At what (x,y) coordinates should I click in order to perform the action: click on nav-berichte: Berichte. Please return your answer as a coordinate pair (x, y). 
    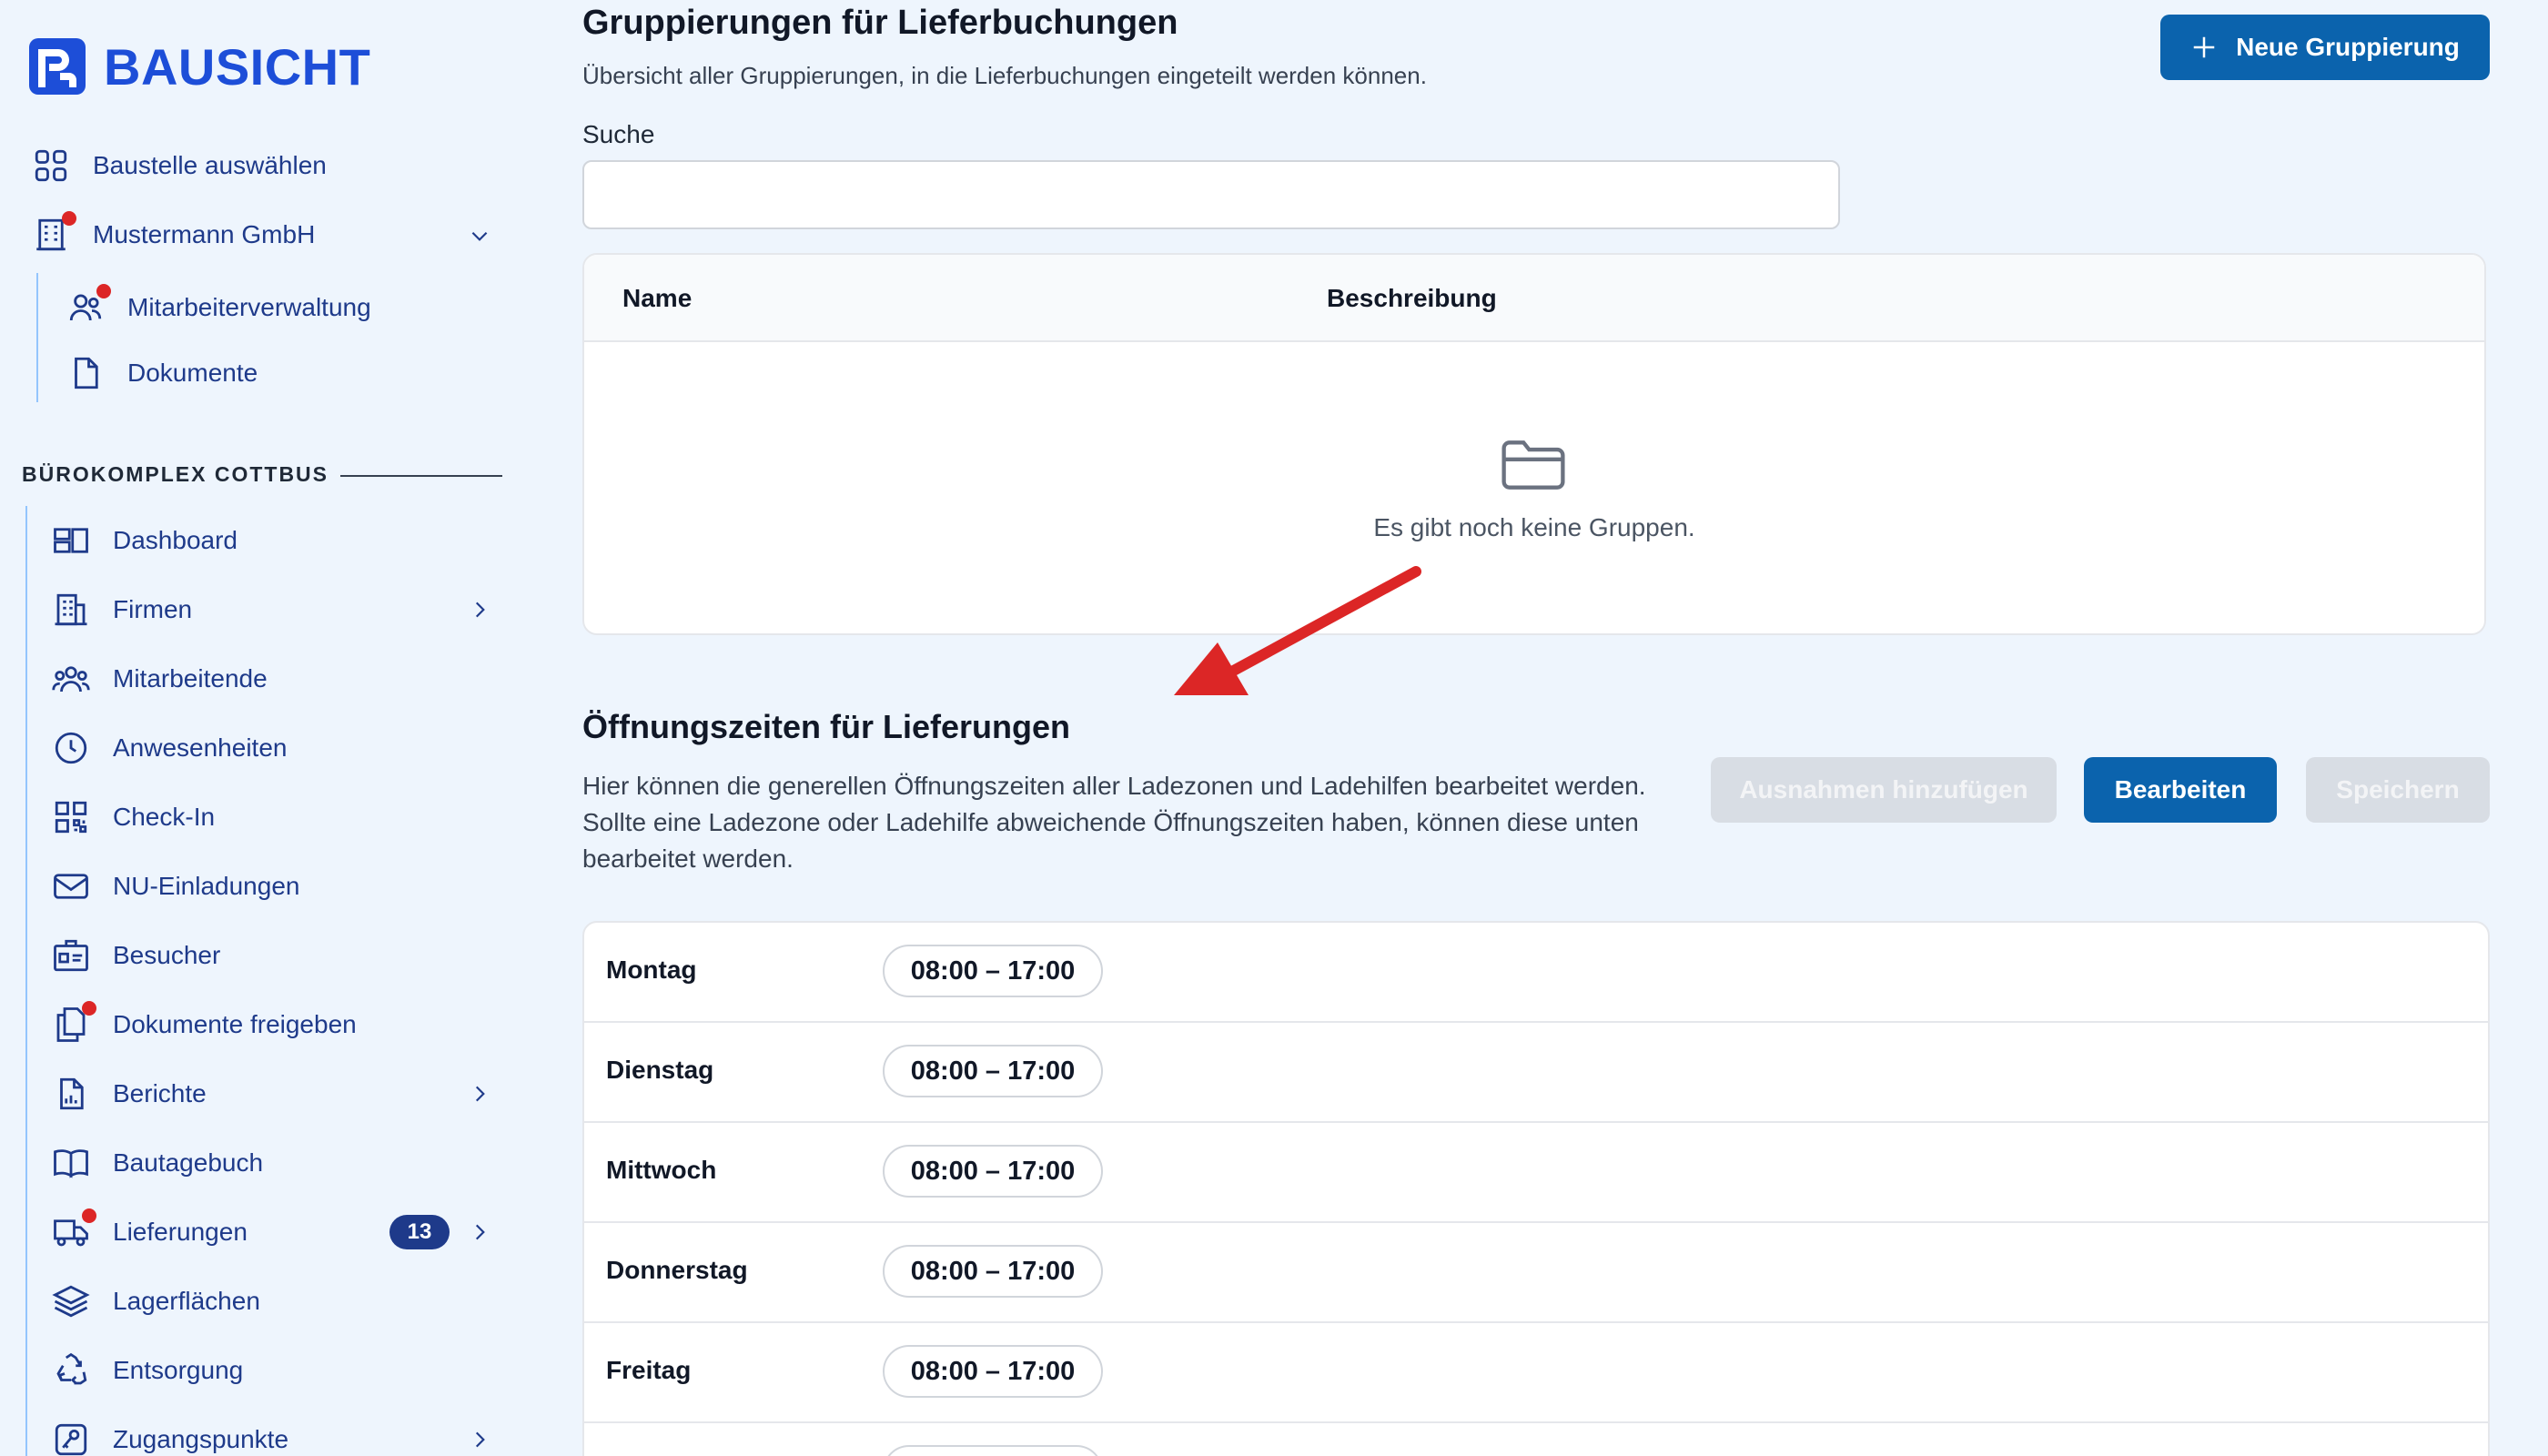
    Looking at the image, I should click on (129, 1094).